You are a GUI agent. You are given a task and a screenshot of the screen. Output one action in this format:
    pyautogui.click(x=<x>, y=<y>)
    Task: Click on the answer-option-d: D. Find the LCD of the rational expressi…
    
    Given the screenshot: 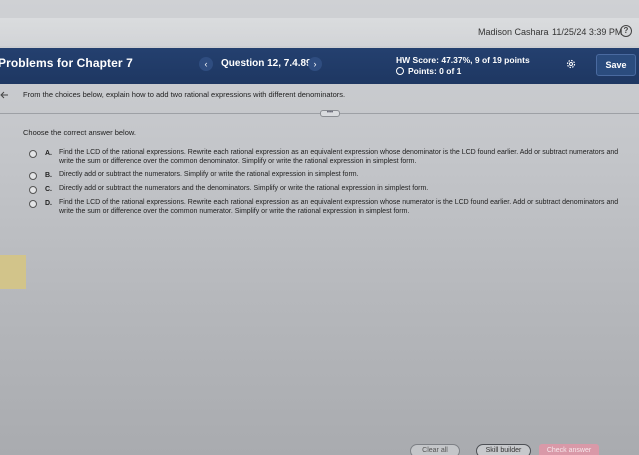 What is the action you would take?
    pyautogui.click(x=324, y=207)
    